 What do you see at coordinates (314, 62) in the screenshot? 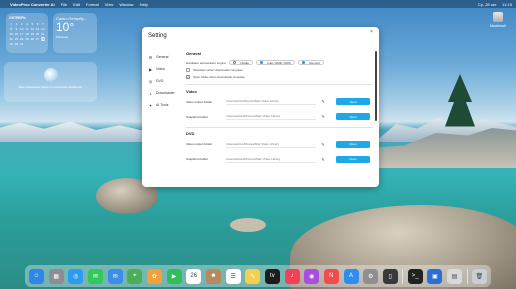
I see `hw-option-label: Remind` at bounding box center [314, 62].